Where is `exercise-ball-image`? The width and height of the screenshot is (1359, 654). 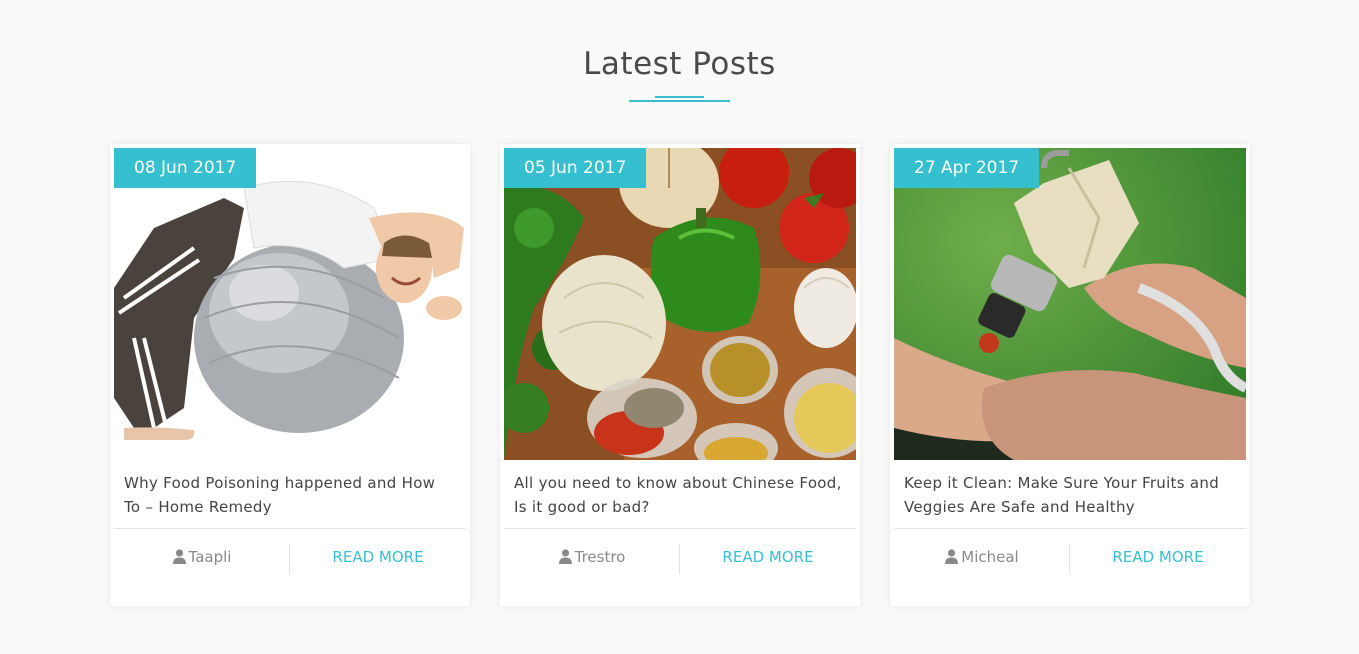 exercise-ball-image is located at coordinates (290, 304).